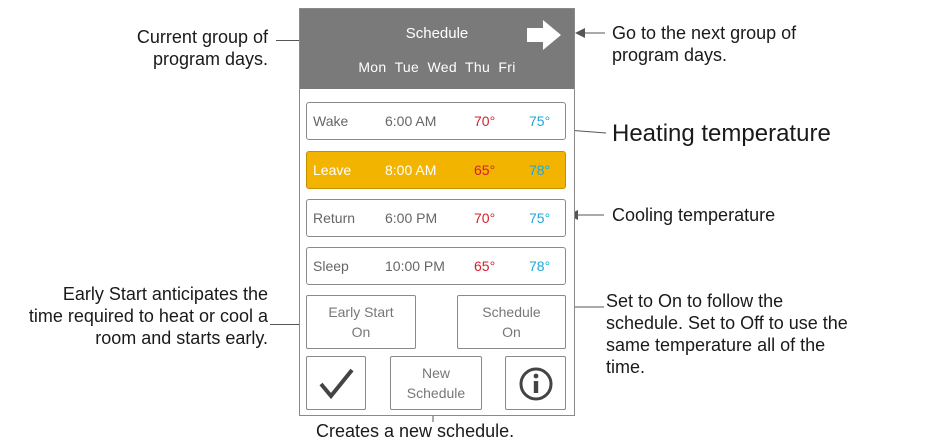 The height and width of the screenshot is (445, 951). I want to click on annotation-line: room and starts early., so click(181, 338).